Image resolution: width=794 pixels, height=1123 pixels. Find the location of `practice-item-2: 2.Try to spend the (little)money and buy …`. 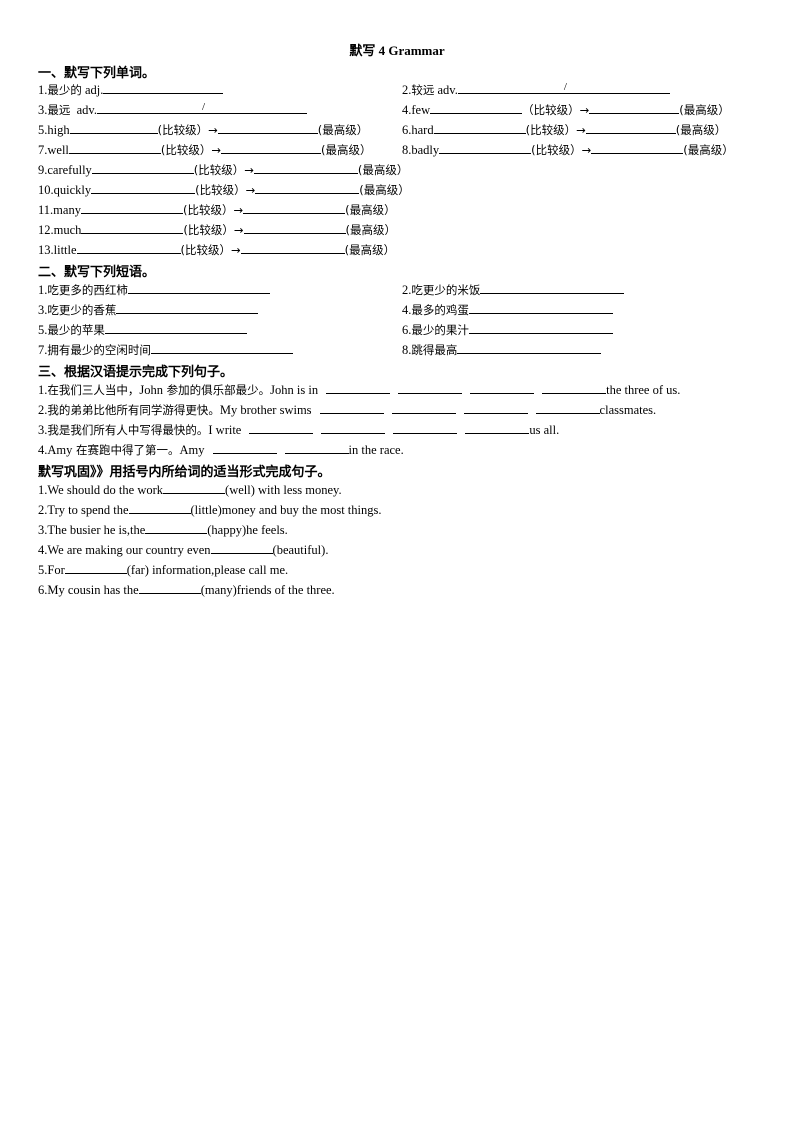

practice-item-2: 2.Try to spend the (little)money and buy … is located at coordinates (209, 509).